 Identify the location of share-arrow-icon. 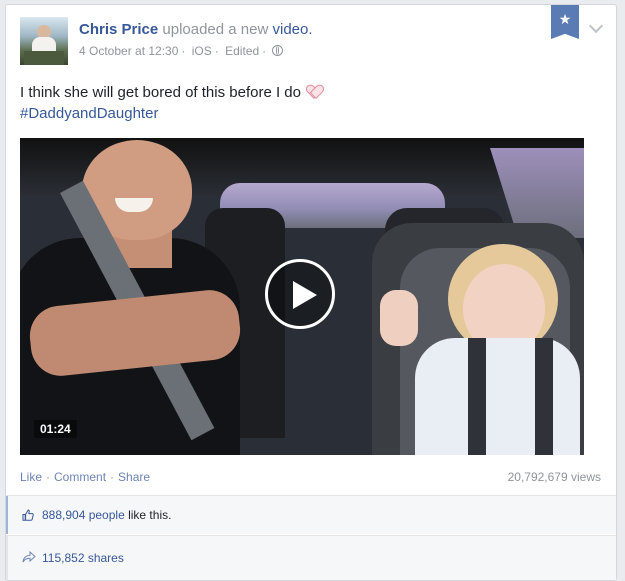
(29, 557).